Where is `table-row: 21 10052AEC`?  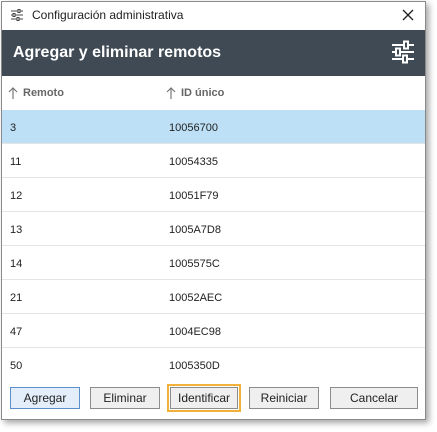 table-row: 21 10052AEC is located at coordinates (213, 297).